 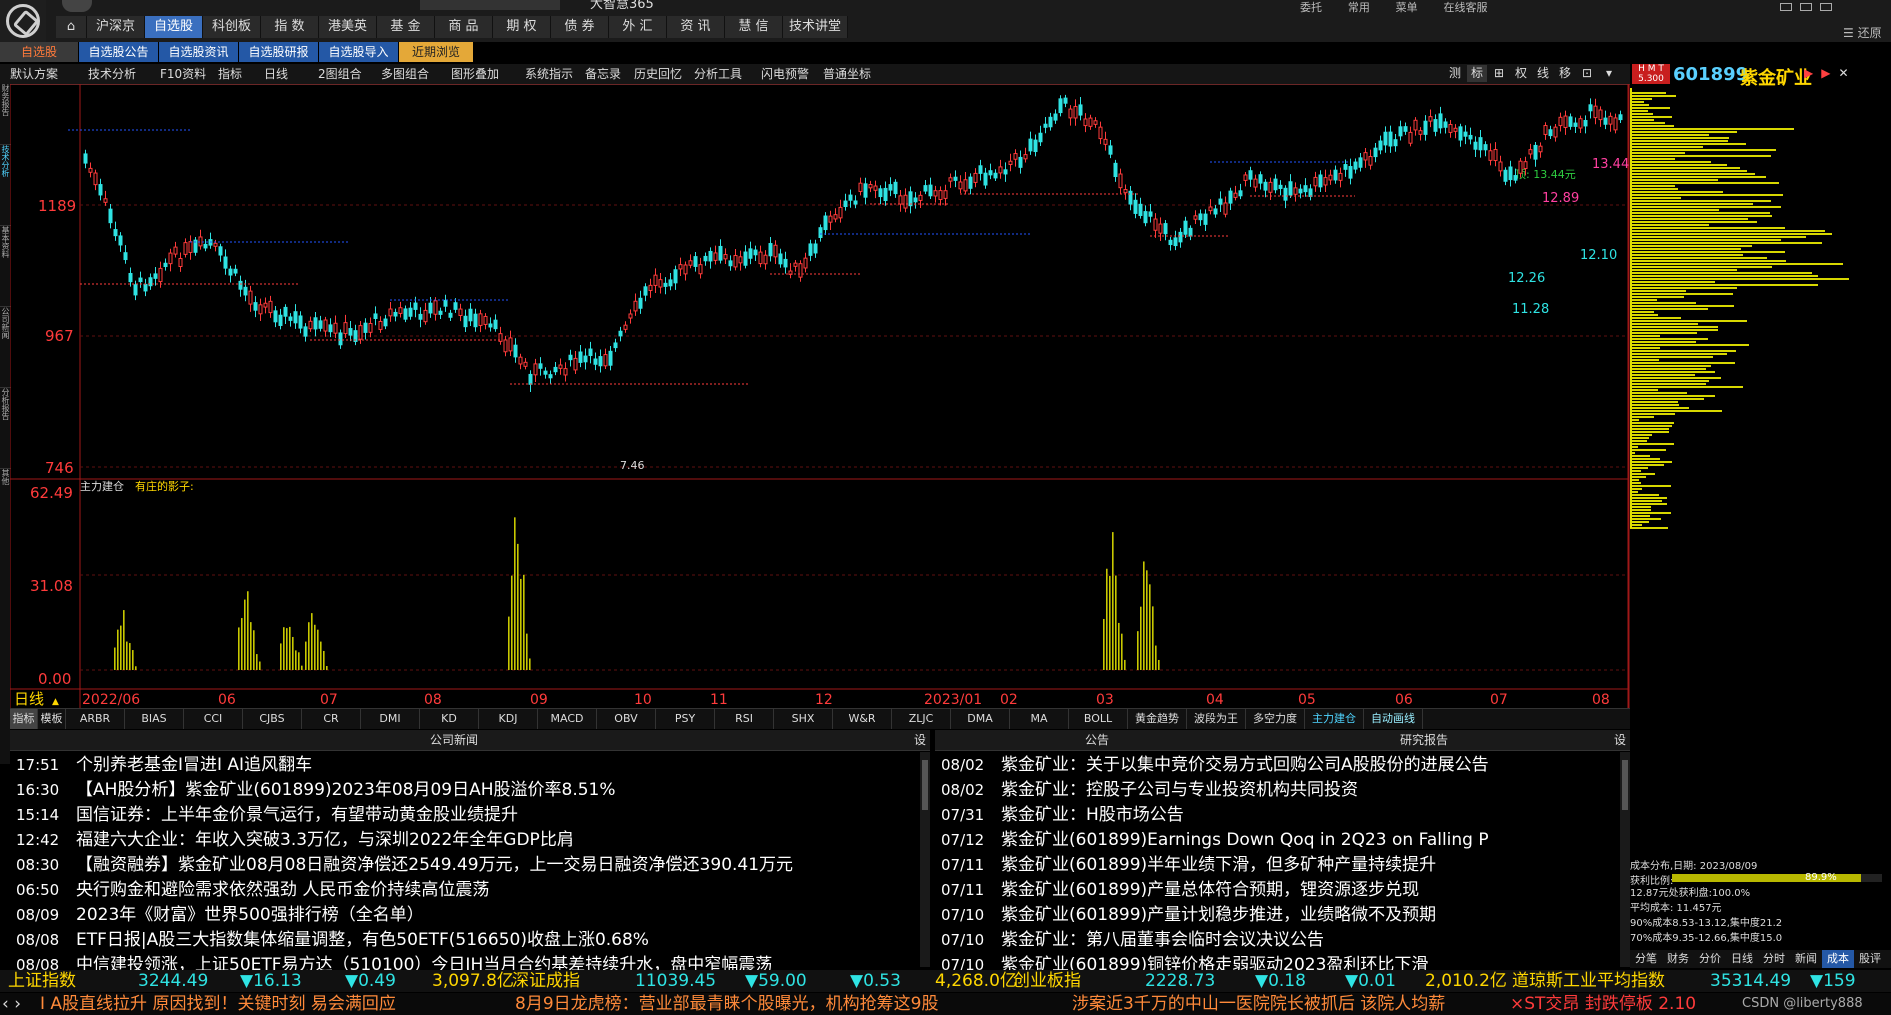 What do you see at coordinates (119, 52) in the screenshot?
I see `subnav-announcement: 自选股公告` at bounding box center [119, 52].